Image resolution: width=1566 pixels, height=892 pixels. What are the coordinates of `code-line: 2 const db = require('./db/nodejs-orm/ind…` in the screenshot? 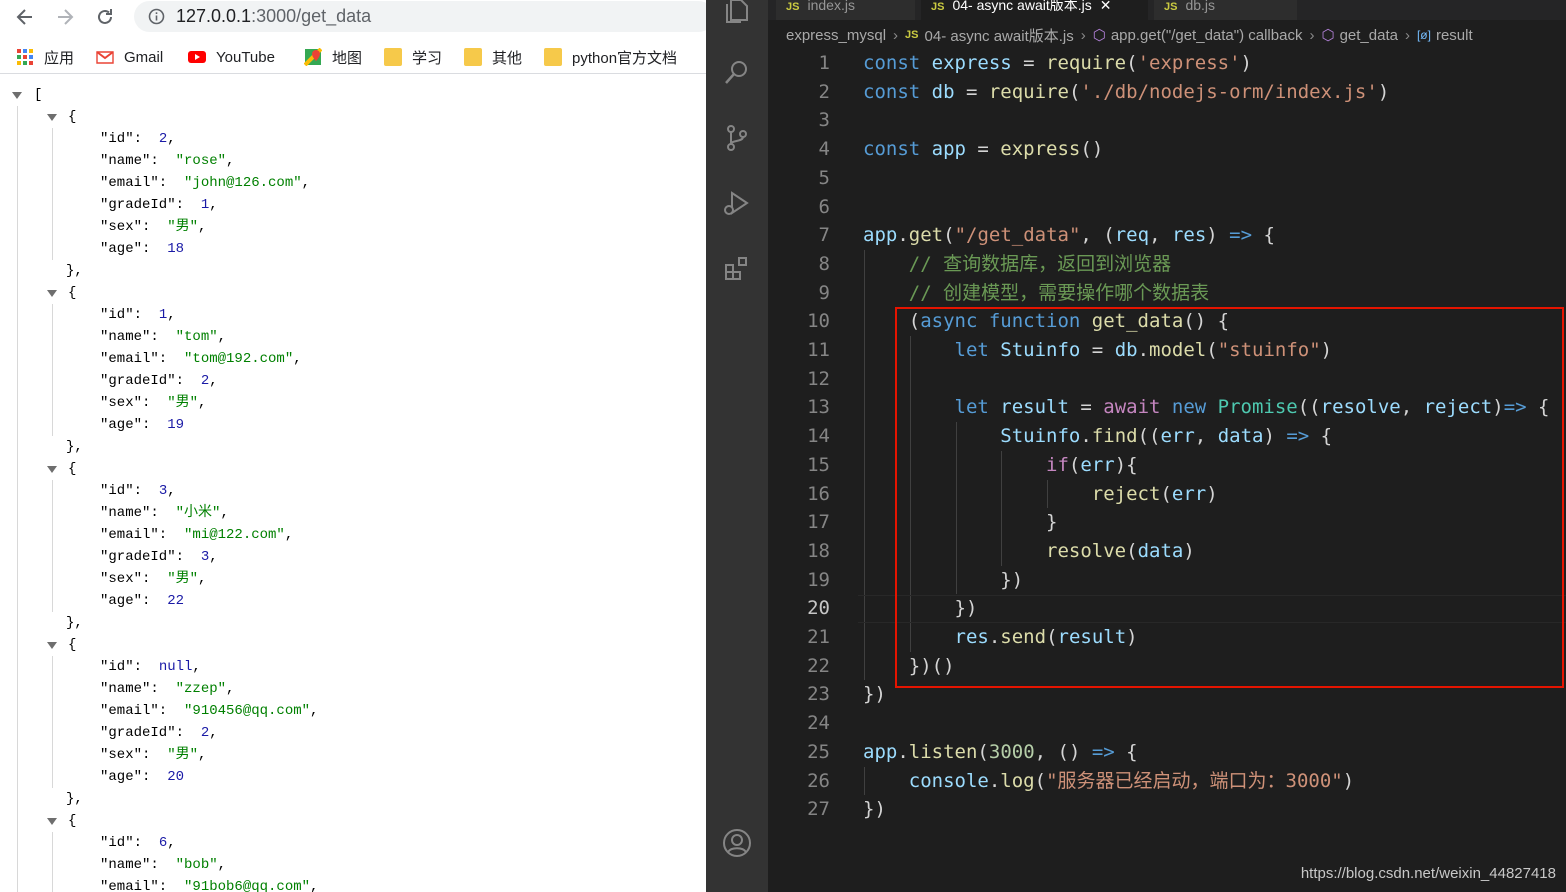 It's located at (1167, 92).